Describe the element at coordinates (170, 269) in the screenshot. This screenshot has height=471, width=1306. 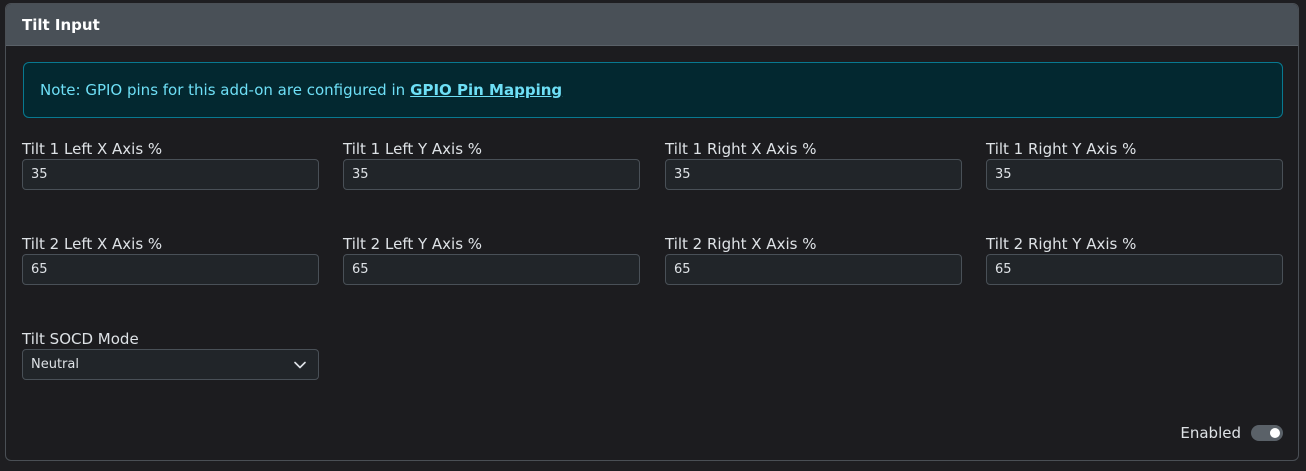
I see `tilt2-left-x-input` at that location.